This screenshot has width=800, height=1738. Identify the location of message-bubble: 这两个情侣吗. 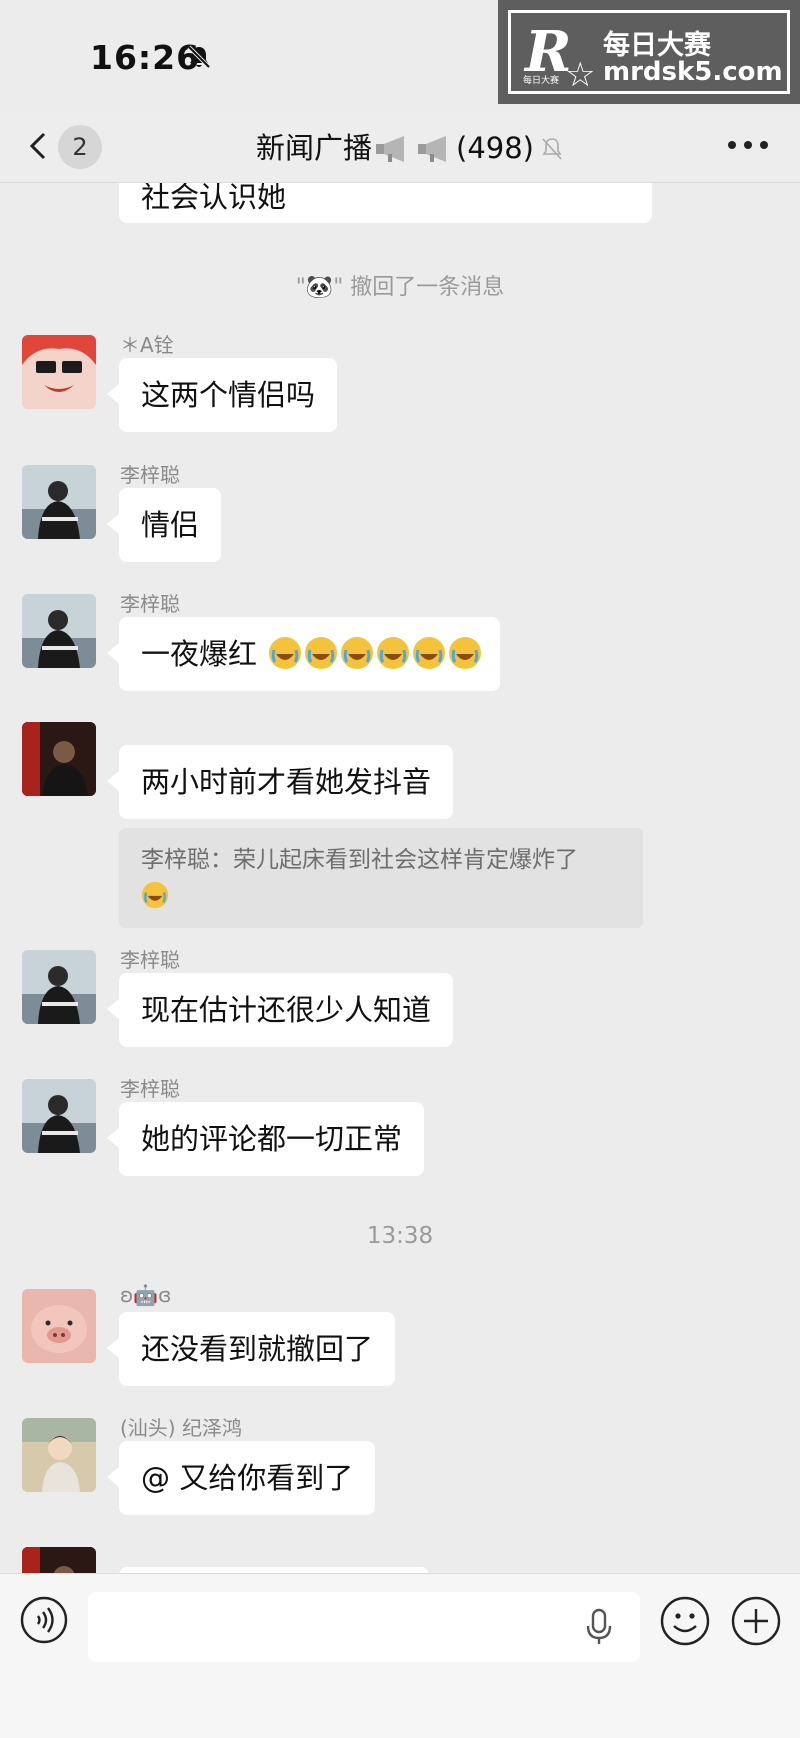
(222, 395).